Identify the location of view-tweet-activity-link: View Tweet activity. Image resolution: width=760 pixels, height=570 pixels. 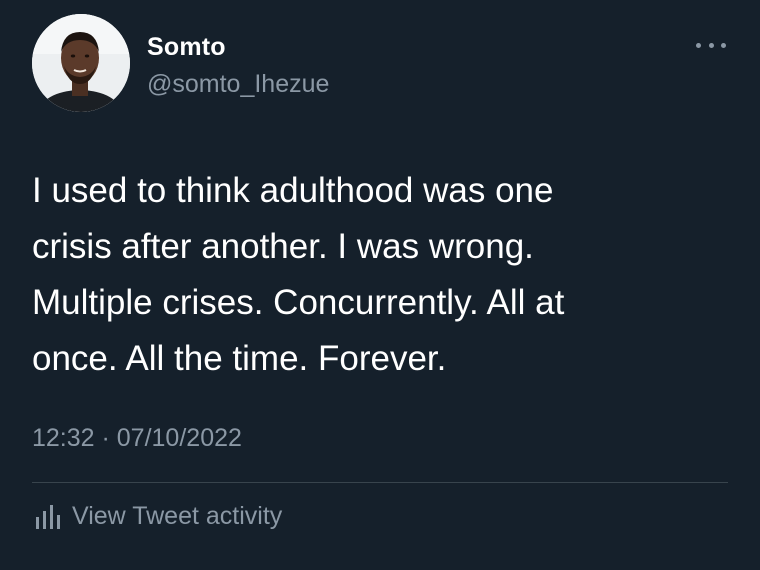
(158, 516).